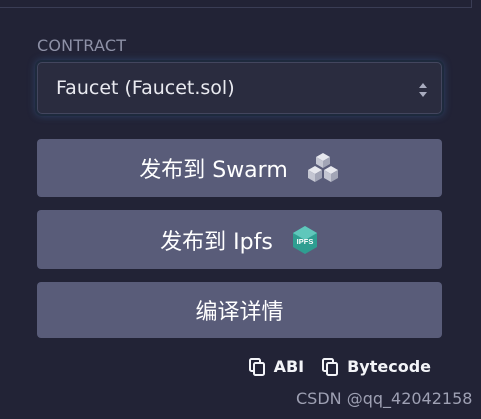  I want to click on copy-bytecode-link: Bytecode, so click(376, 366).